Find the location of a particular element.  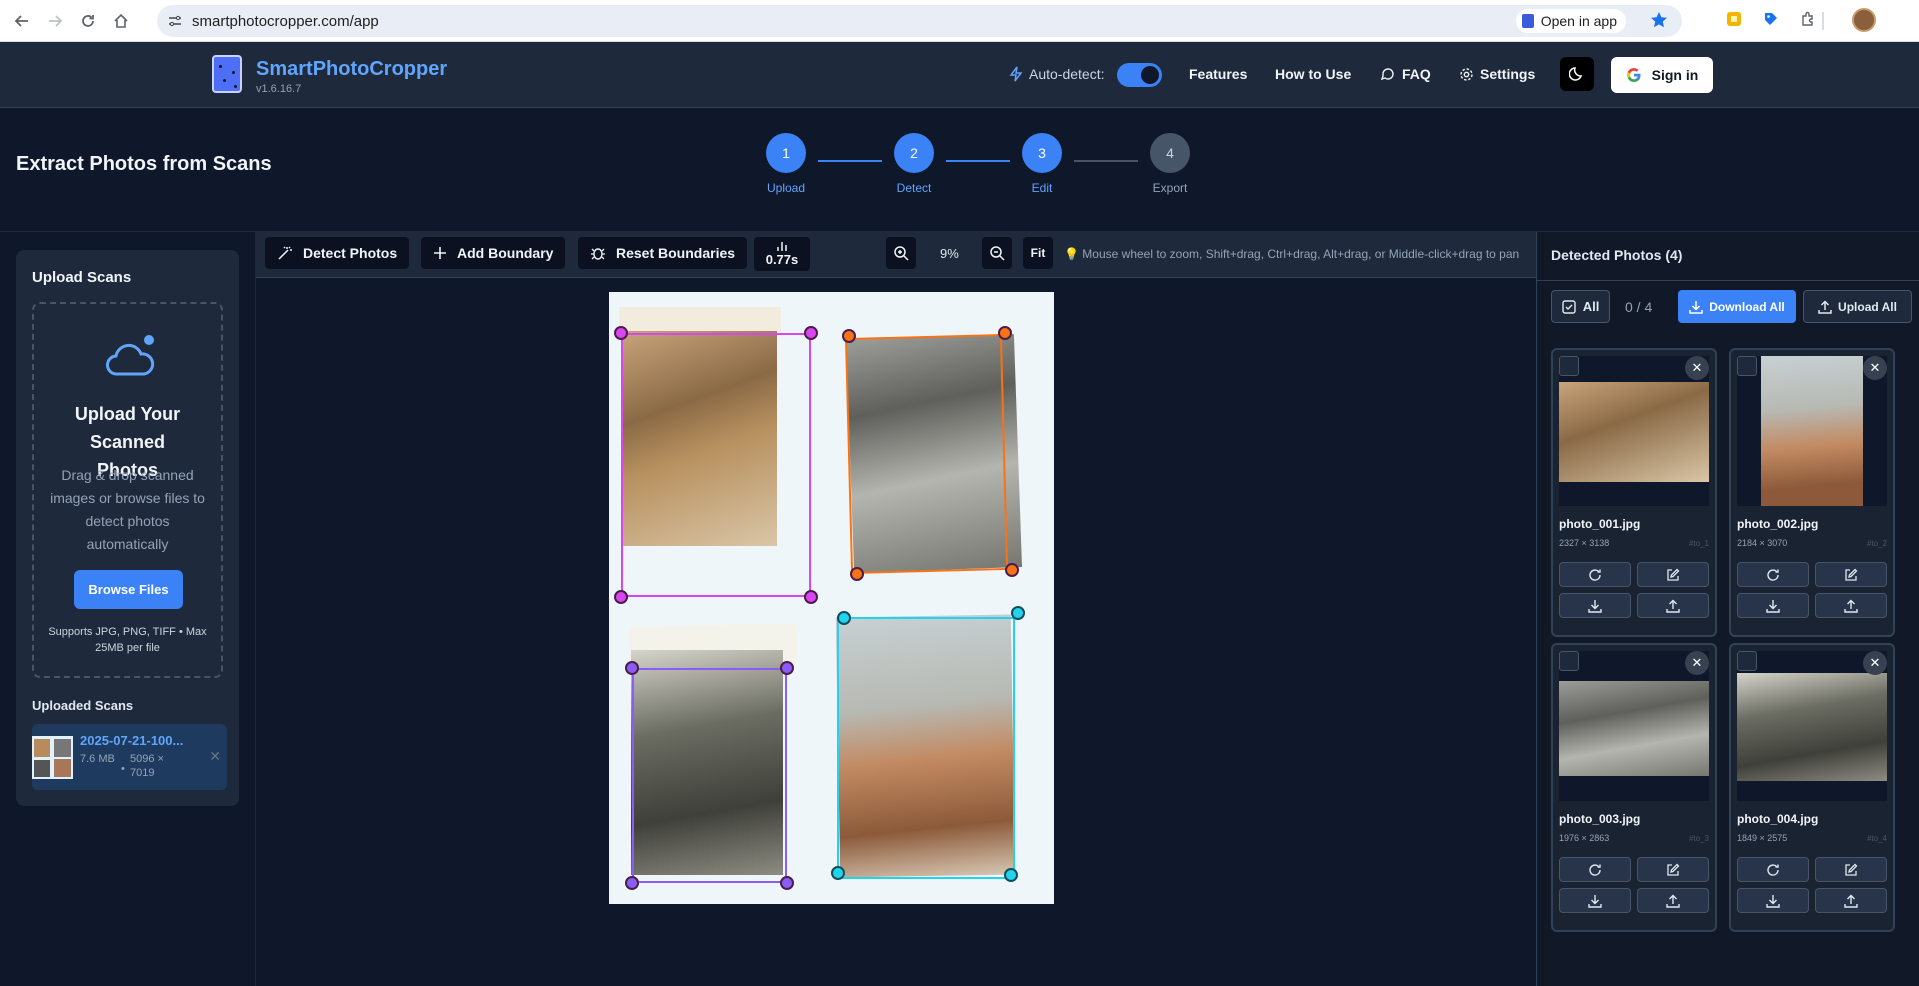

photo-card: ✕ photo_003.jpg 1976 × 2863 #to_3 is located at coordinates (1634, 787).